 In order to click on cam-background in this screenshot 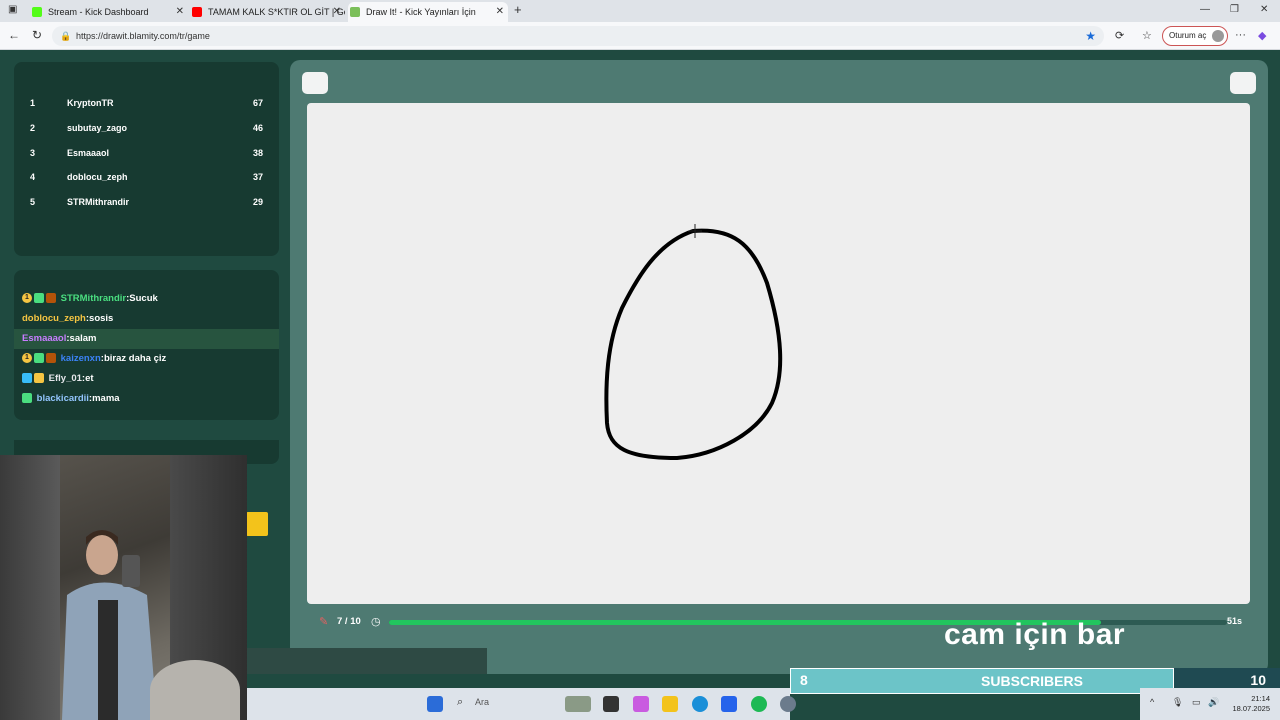, I will do `click(30, 587)`.